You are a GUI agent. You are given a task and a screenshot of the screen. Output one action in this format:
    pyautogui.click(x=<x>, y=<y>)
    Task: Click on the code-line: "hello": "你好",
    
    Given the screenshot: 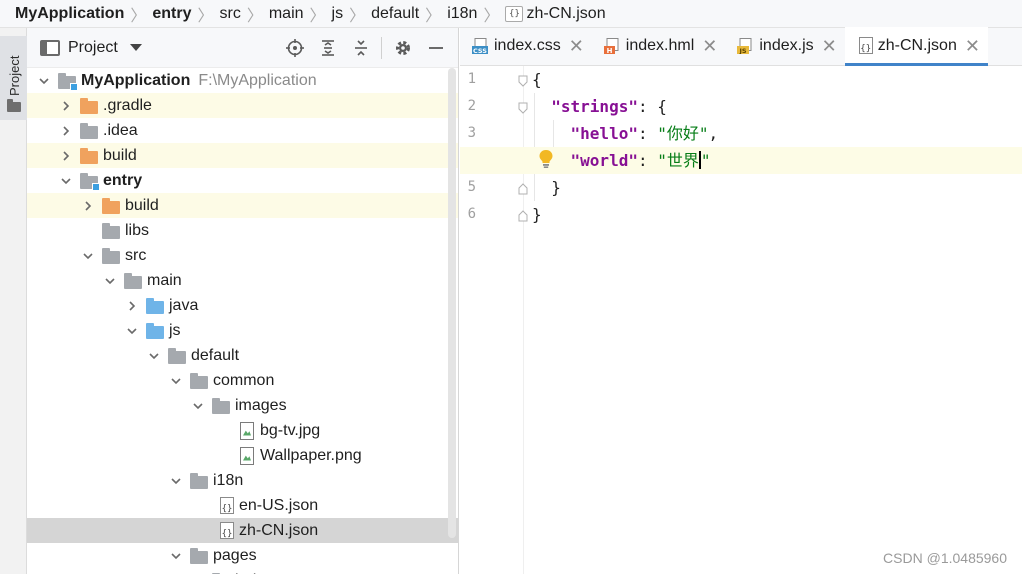 What is the action you would take?
    pyautogui.click(x=644, y=133)
    